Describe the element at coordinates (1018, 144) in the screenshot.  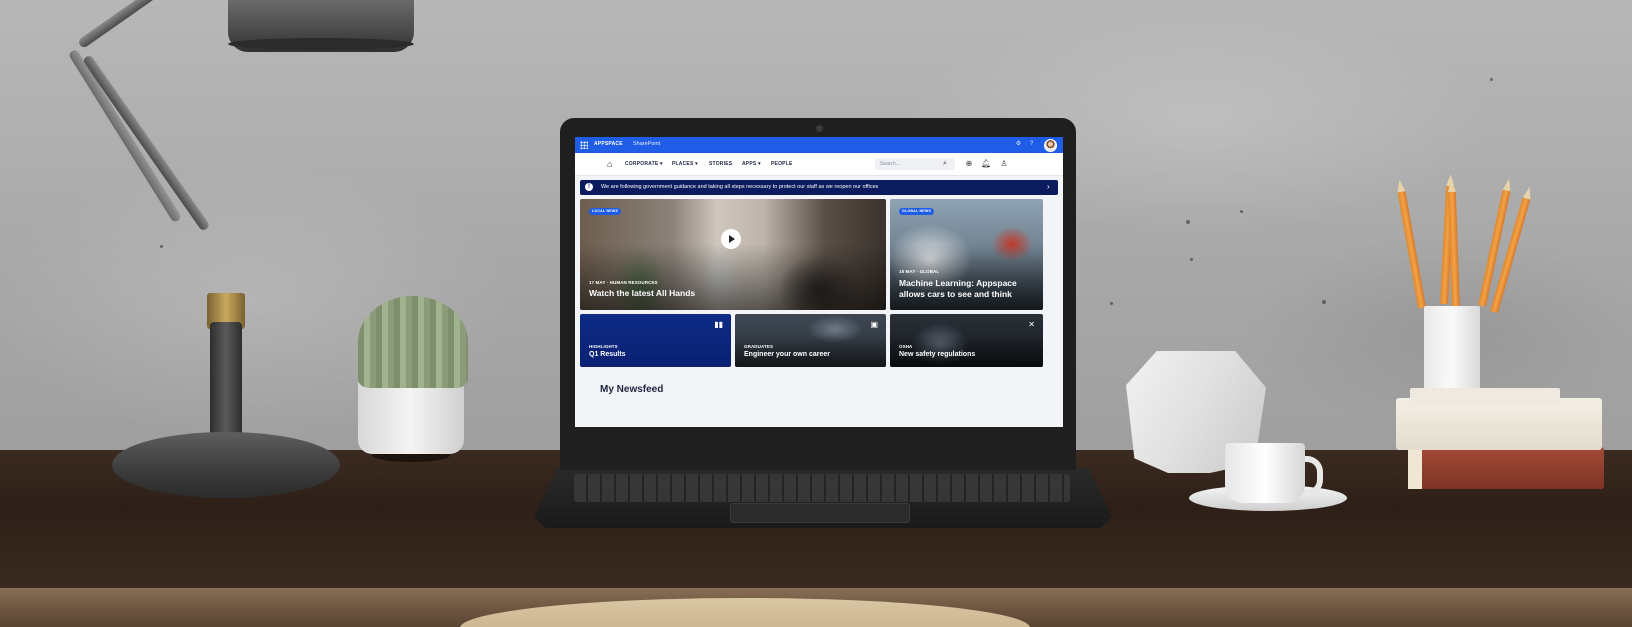
I see `settings-icon: ⚙` at that location.